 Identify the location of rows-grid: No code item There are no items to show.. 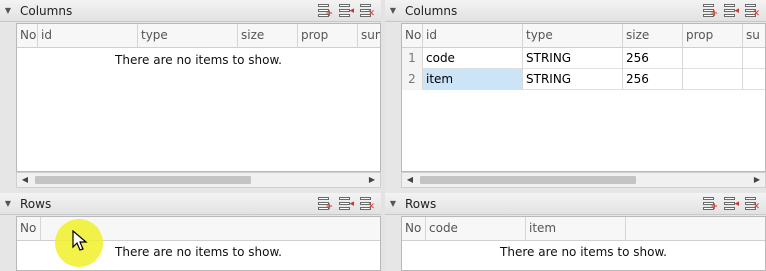
(583, 243).